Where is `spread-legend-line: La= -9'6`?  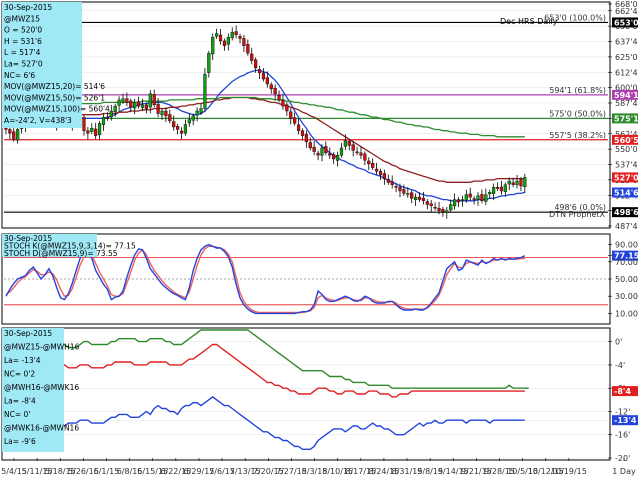 spread-legend-line: La= -9'6 is located at coordinates (20, 441).